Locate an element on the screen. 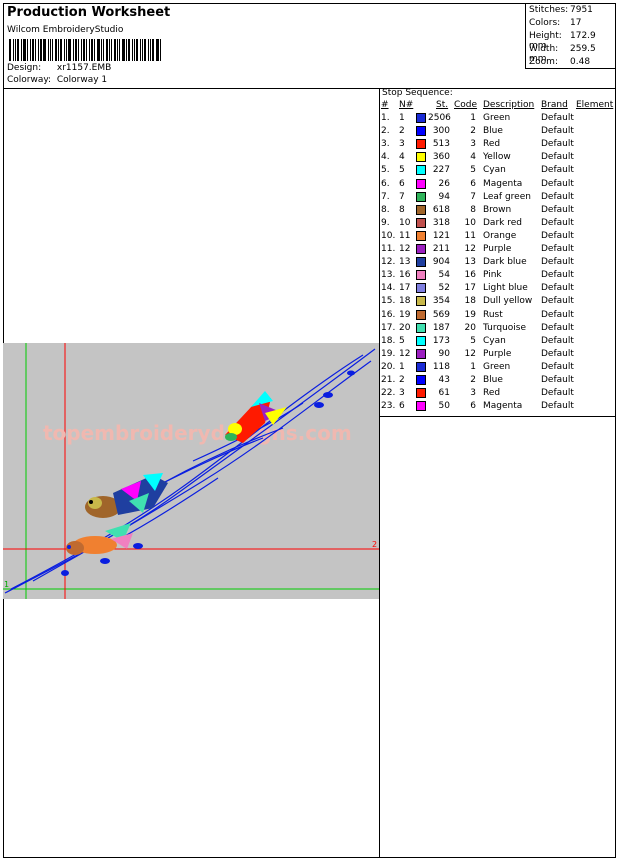  row-n: 7 is located at coordinates (402, 196).